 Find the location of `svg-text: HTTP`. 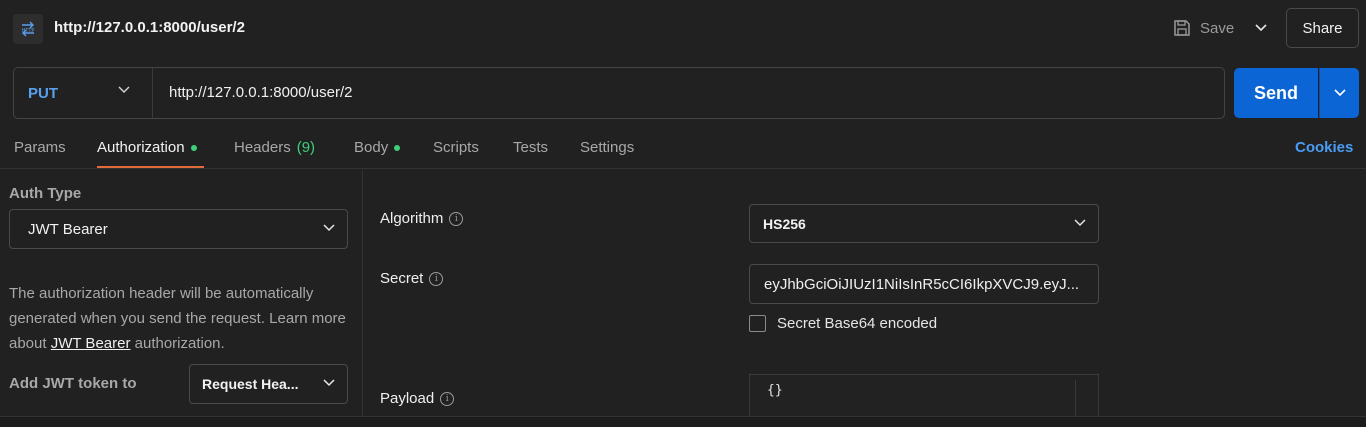

svg-text: HTTP is located at coordinates (28, 31).